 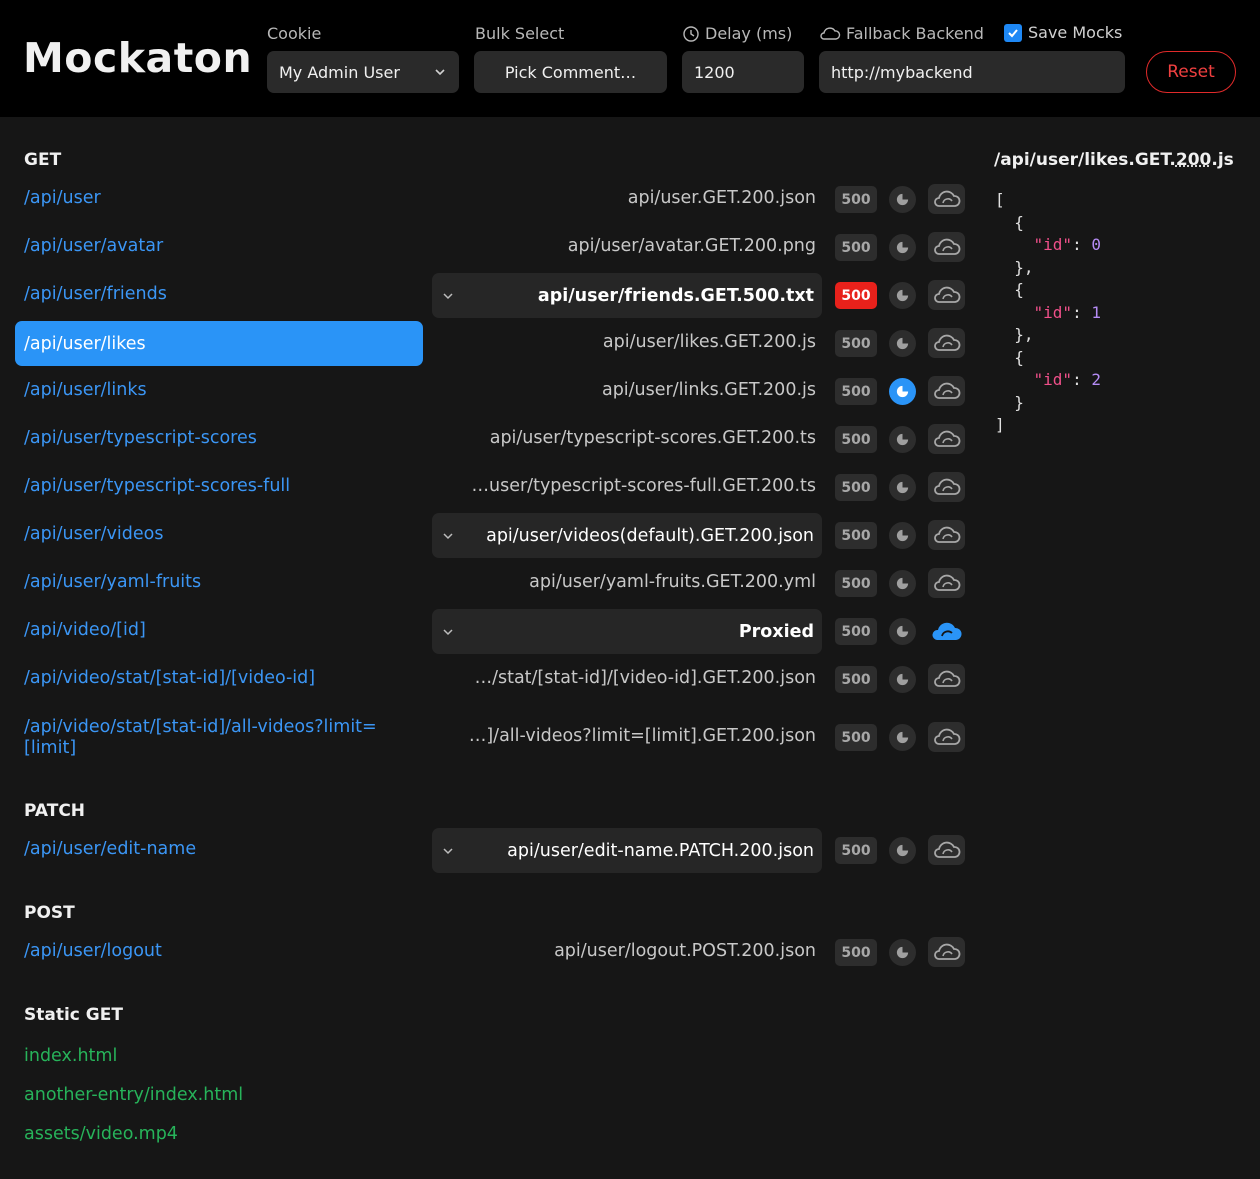 I want to click on save-mocks-checkbox, so click(x=1013, y=32).